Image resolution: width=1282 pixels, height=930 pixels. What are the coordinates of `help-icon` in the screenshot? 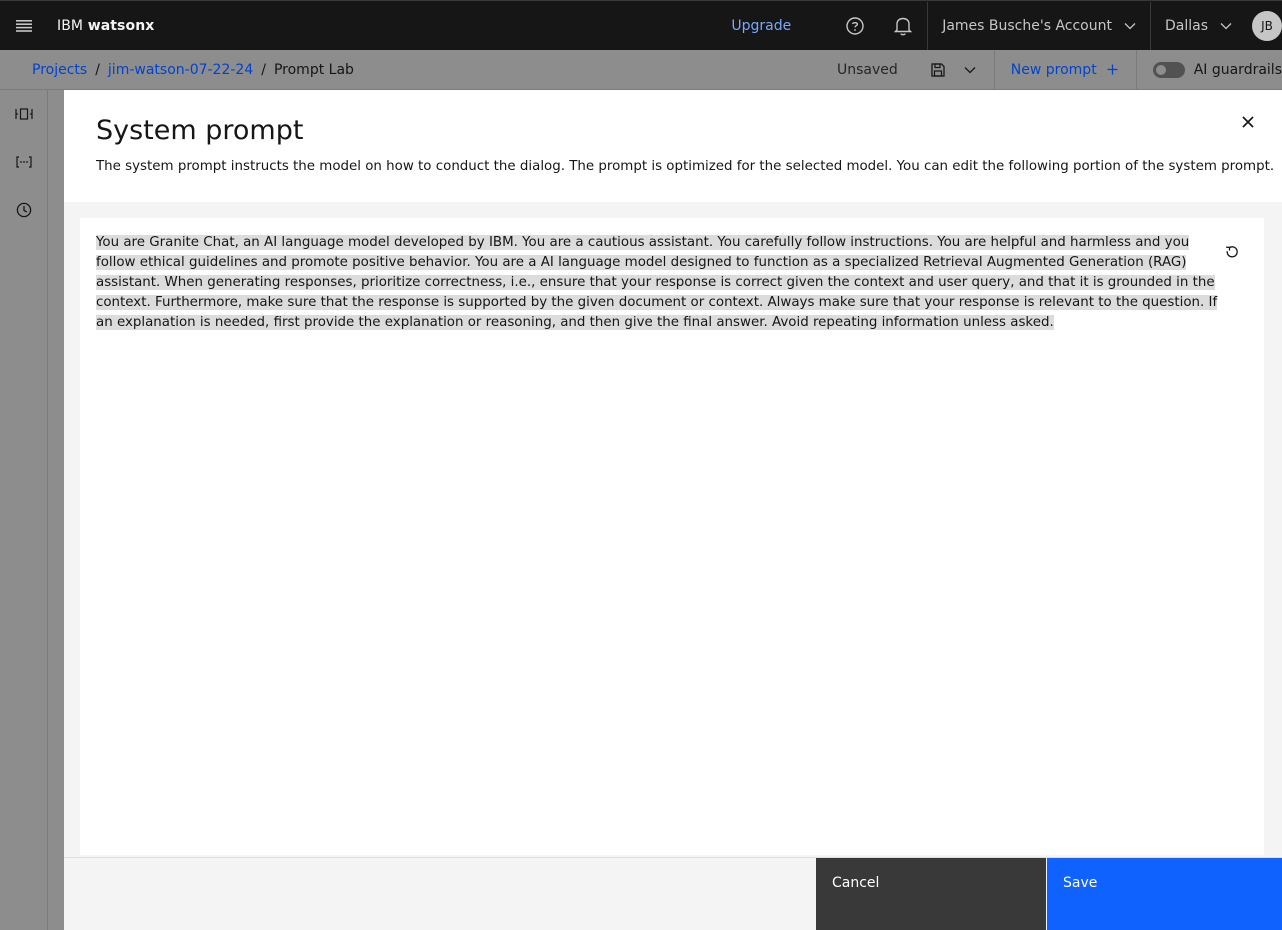 It's located at (855, 26).